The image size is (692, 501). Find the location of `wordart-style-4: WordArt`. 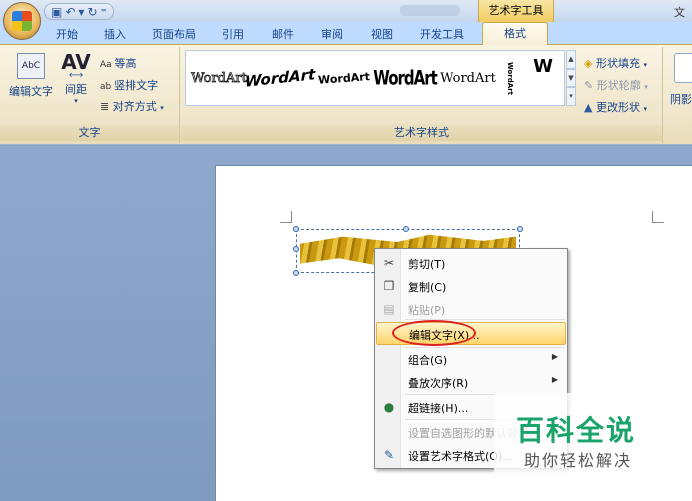

wordart-style-4: WordArt is located at coordinates (405, 78).